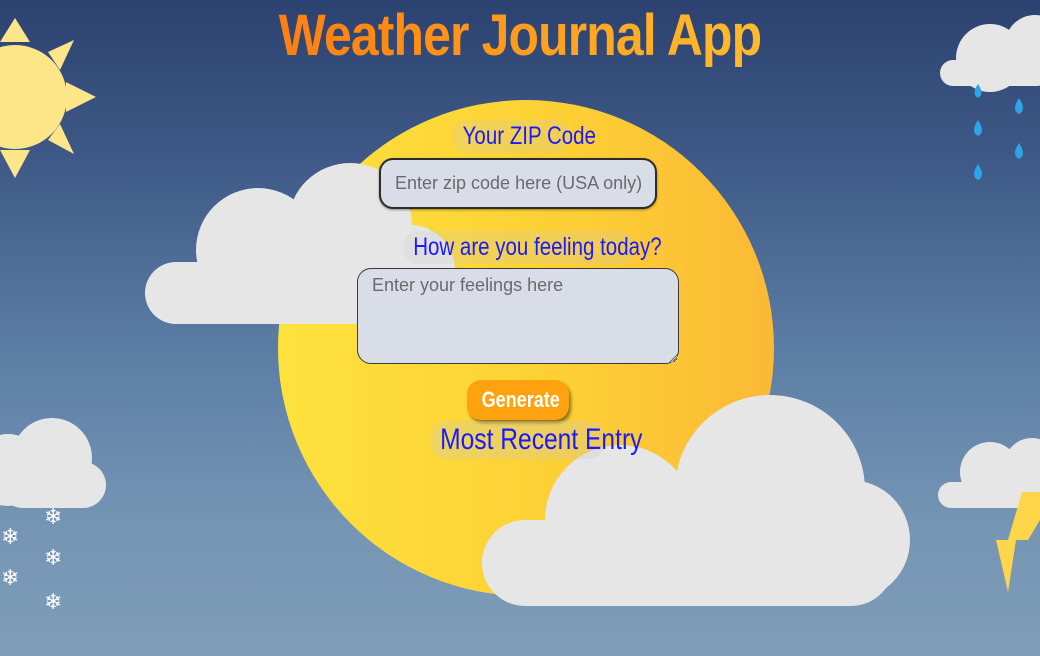 This screenshot has height=656, width=1040. What do you see at coordinates (518, 316) in the screenshot?
I see `feelings-textarea` at bounding box center [518, 316].